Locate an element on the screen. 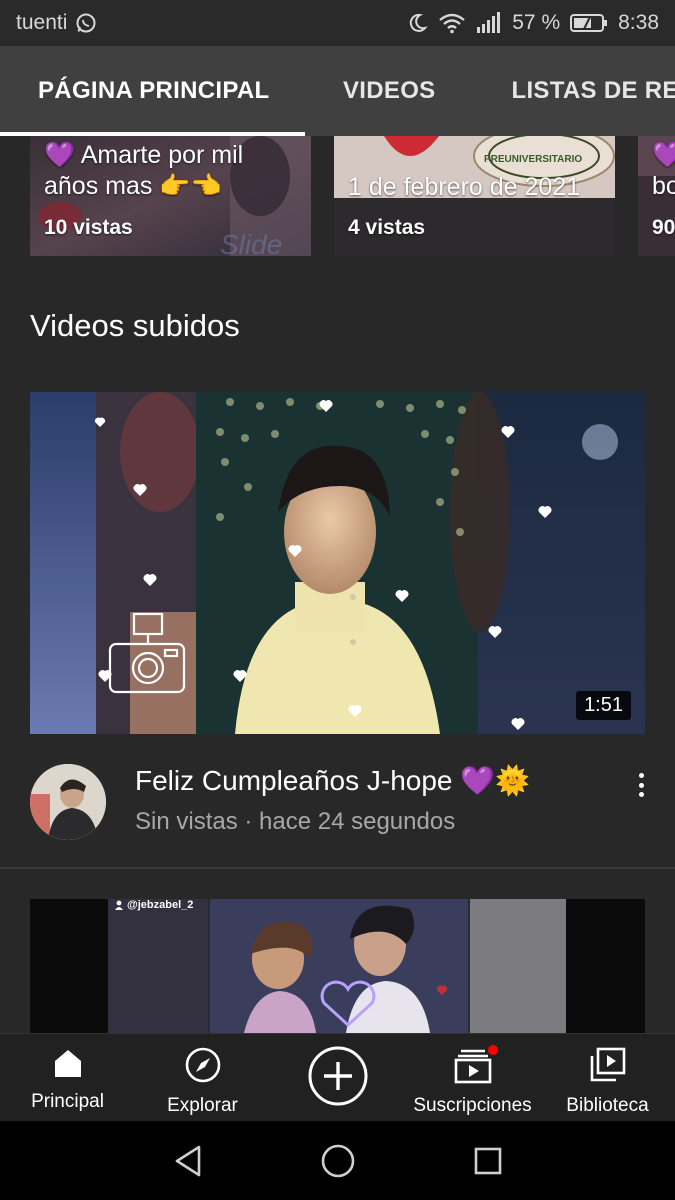 This screenshot has height=1200, width=675. video-thumbnail: @jebzabel_2 is located at coordinates (337, 966).